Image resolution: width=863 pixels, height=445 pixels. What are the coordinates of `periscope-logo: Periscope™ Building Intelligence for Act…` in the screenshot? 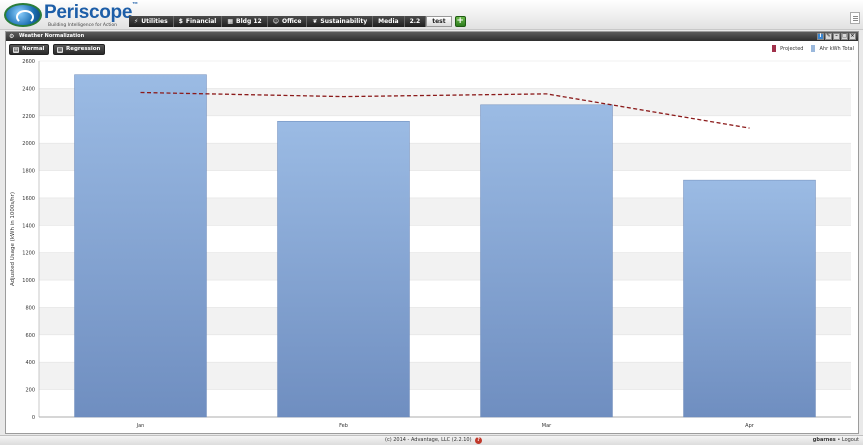 It's located at (71, 15).